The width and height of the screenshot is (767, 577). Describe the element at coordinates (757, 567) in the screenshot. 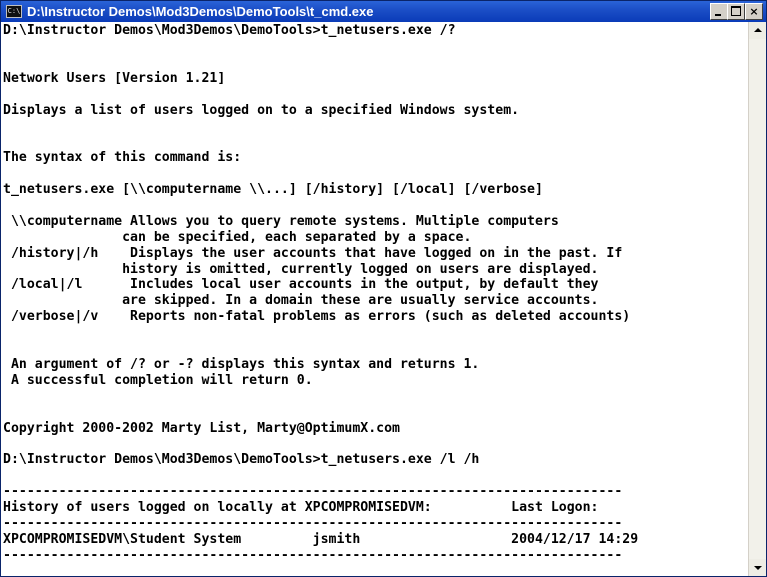

I see `scroll-down-button` at that location.